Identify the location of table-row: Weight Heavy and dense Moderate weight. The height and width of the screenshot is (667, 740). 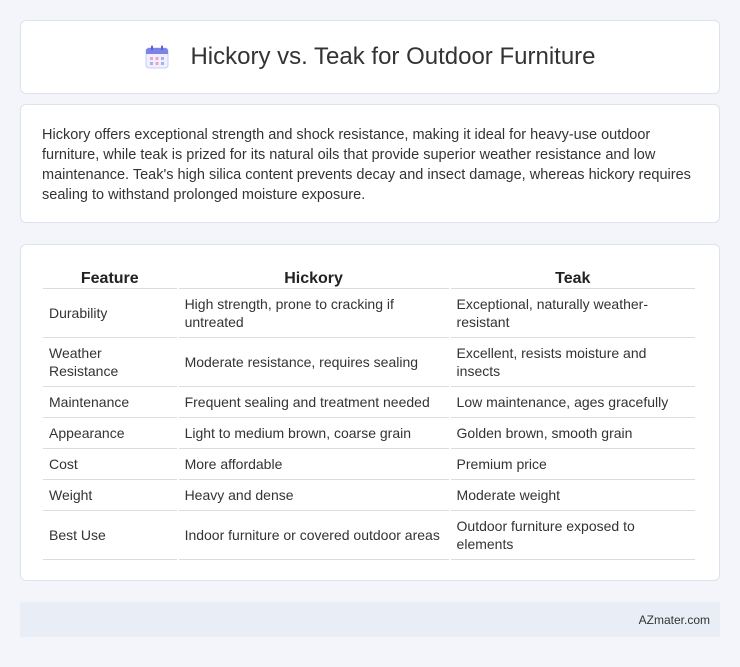
(369, 495).